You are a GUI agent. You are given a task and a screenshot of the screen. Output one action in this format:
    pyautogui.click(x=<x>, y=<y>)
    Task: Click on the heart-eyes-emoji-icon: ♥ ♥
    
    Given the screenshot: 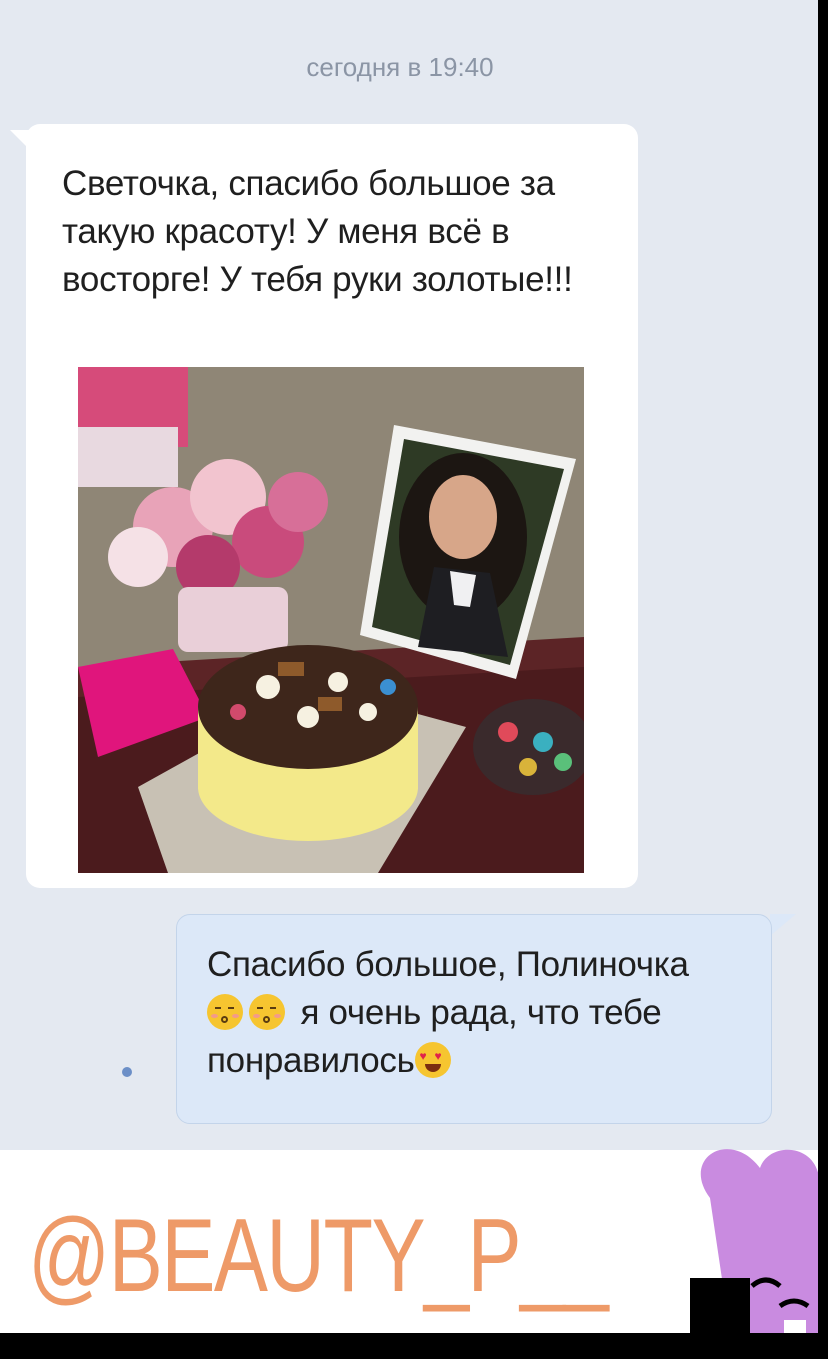 What is the action you would take?
    pyautogui.click(x=432, y=1060)
    